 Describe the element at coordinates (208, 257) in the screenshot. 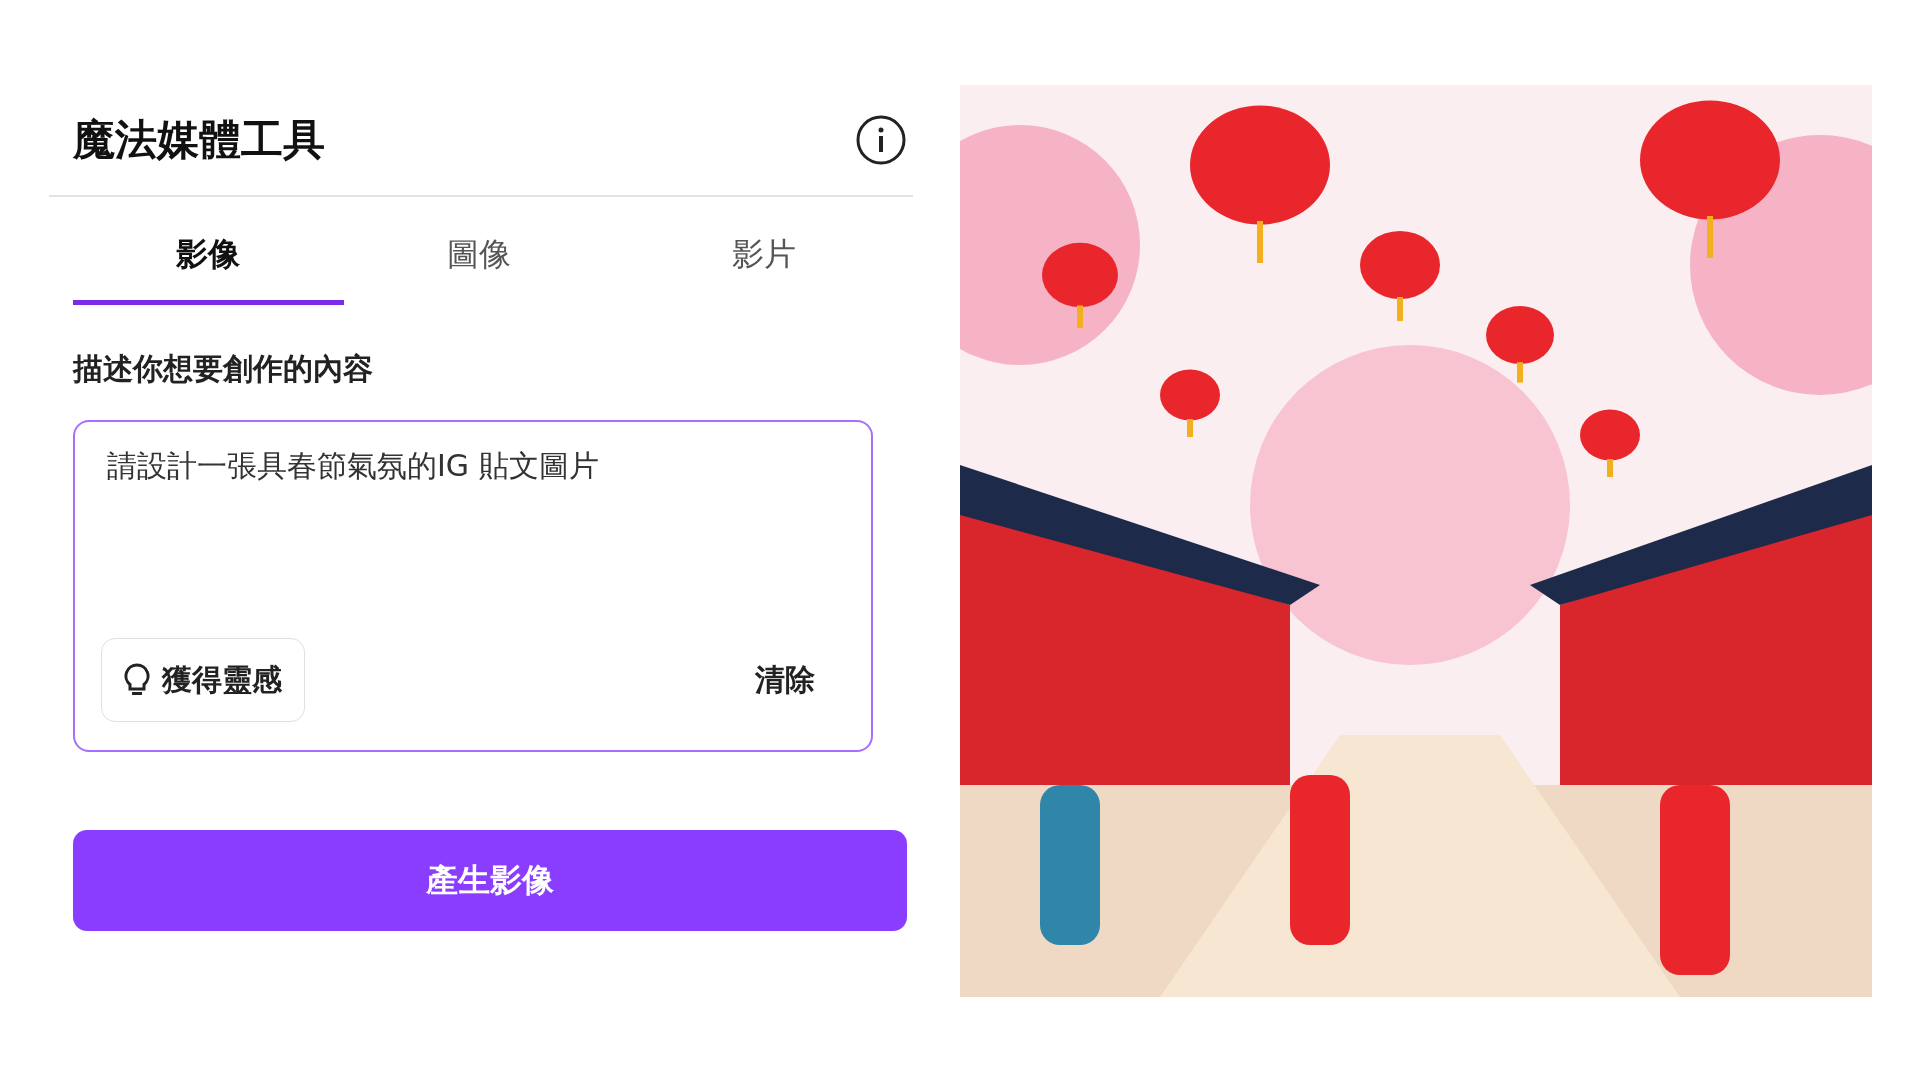

I see `tab: 影像` at that location.